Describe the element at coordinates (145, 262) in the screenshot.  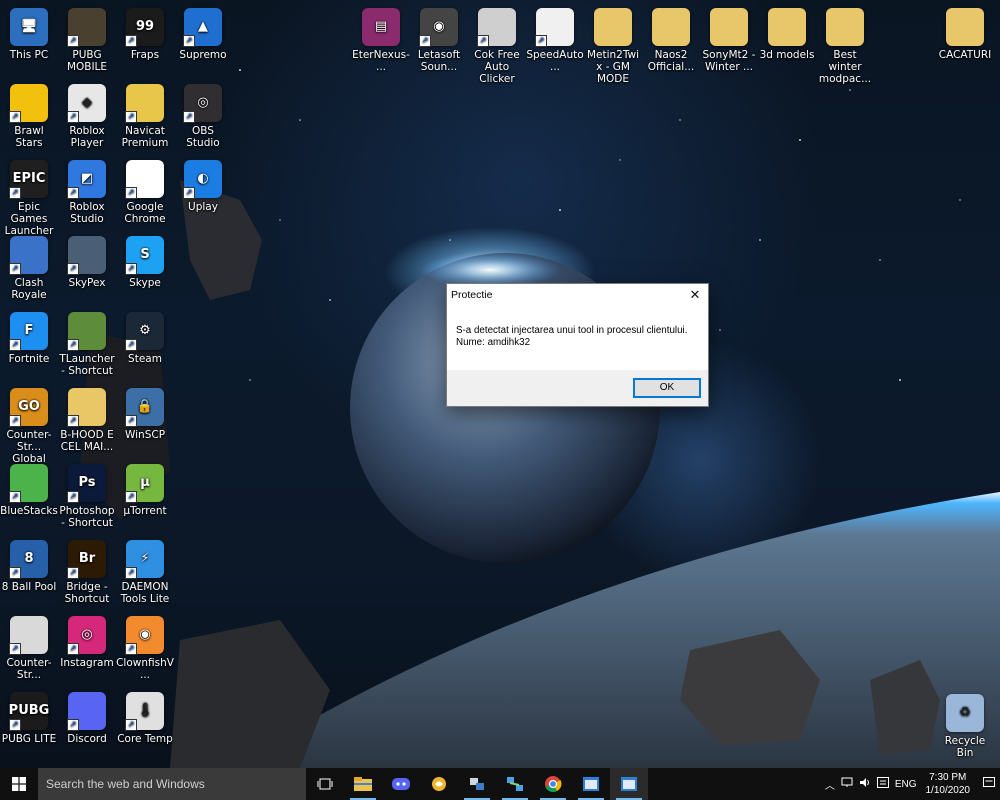
I see `desktop-icon-skype: S ↗ Skype` at that location.